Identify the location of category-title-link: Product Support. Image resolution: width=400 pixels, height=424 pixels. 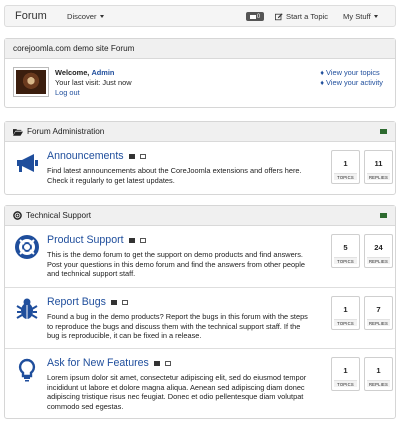
(85, 240).